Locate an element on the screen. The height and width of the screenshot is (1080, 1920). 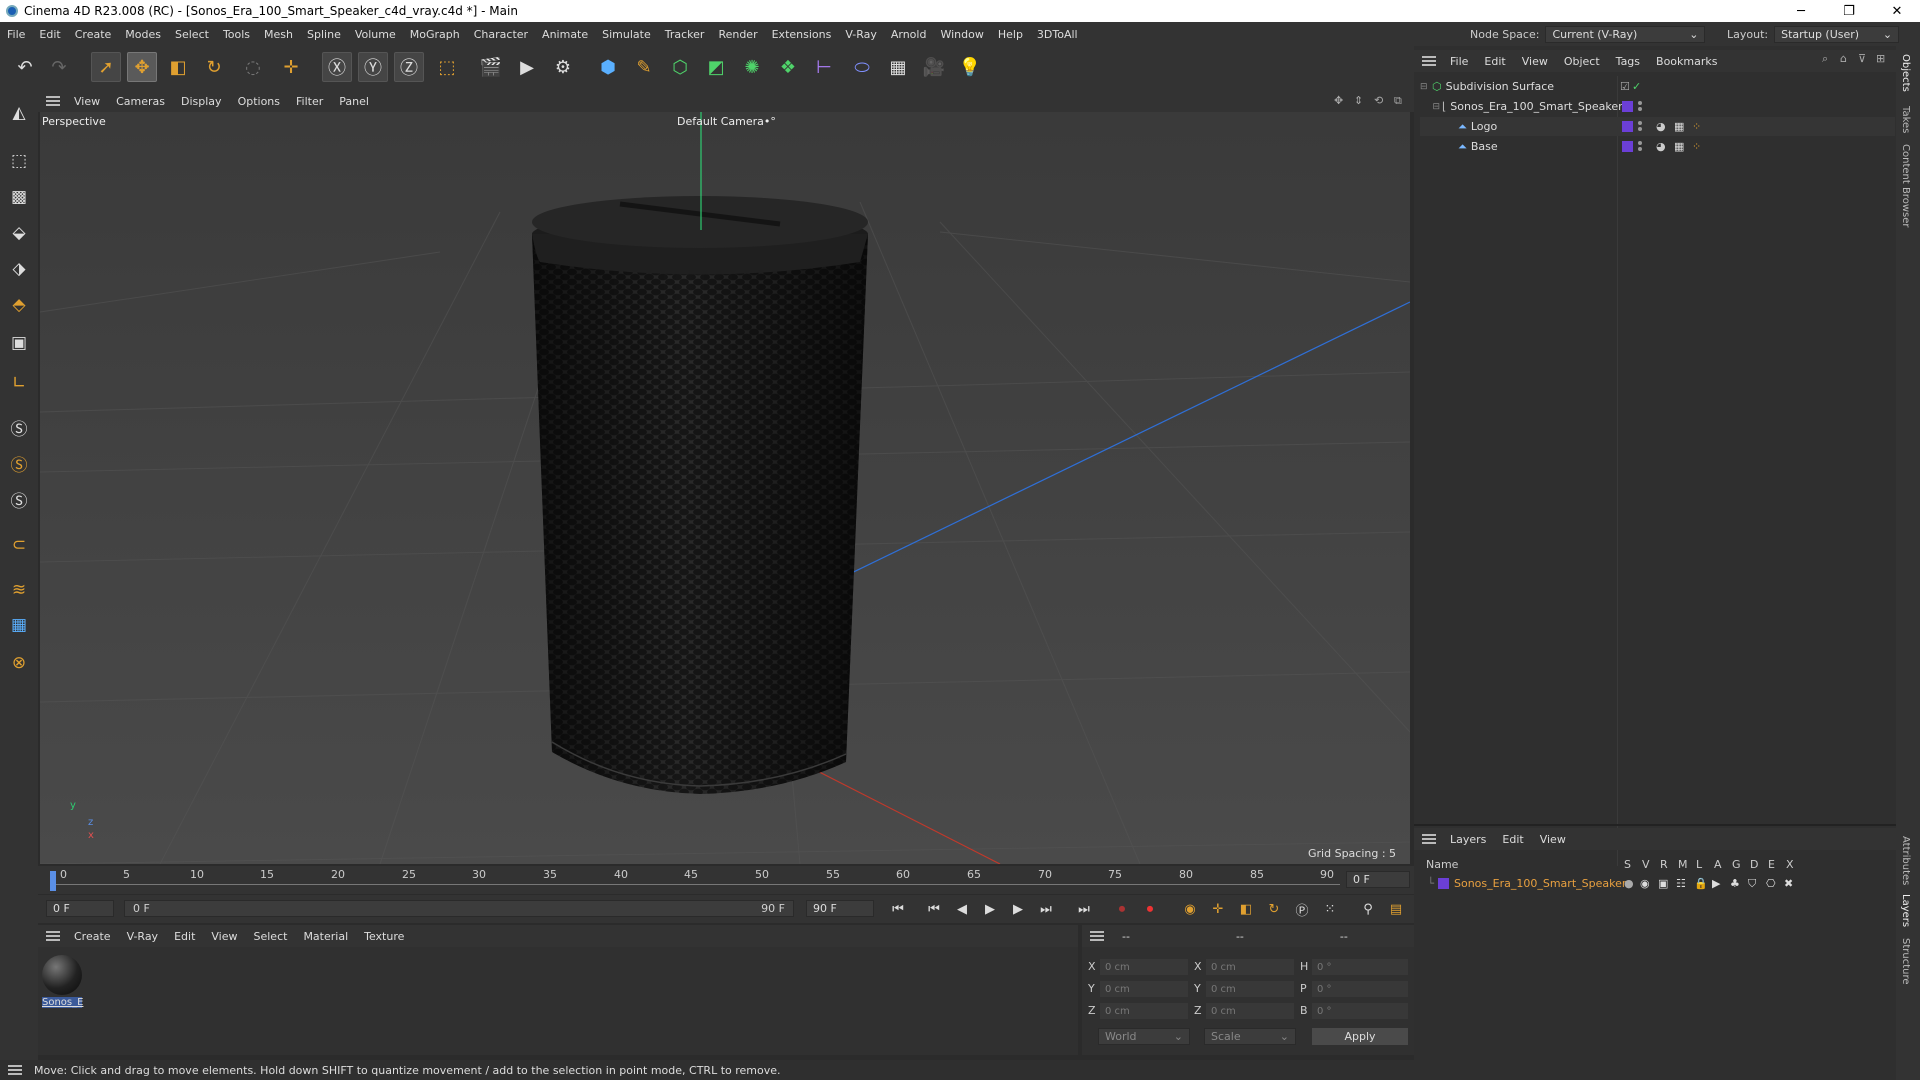
obj-menu-edit: Edit is located at coordinates (1494, 61).